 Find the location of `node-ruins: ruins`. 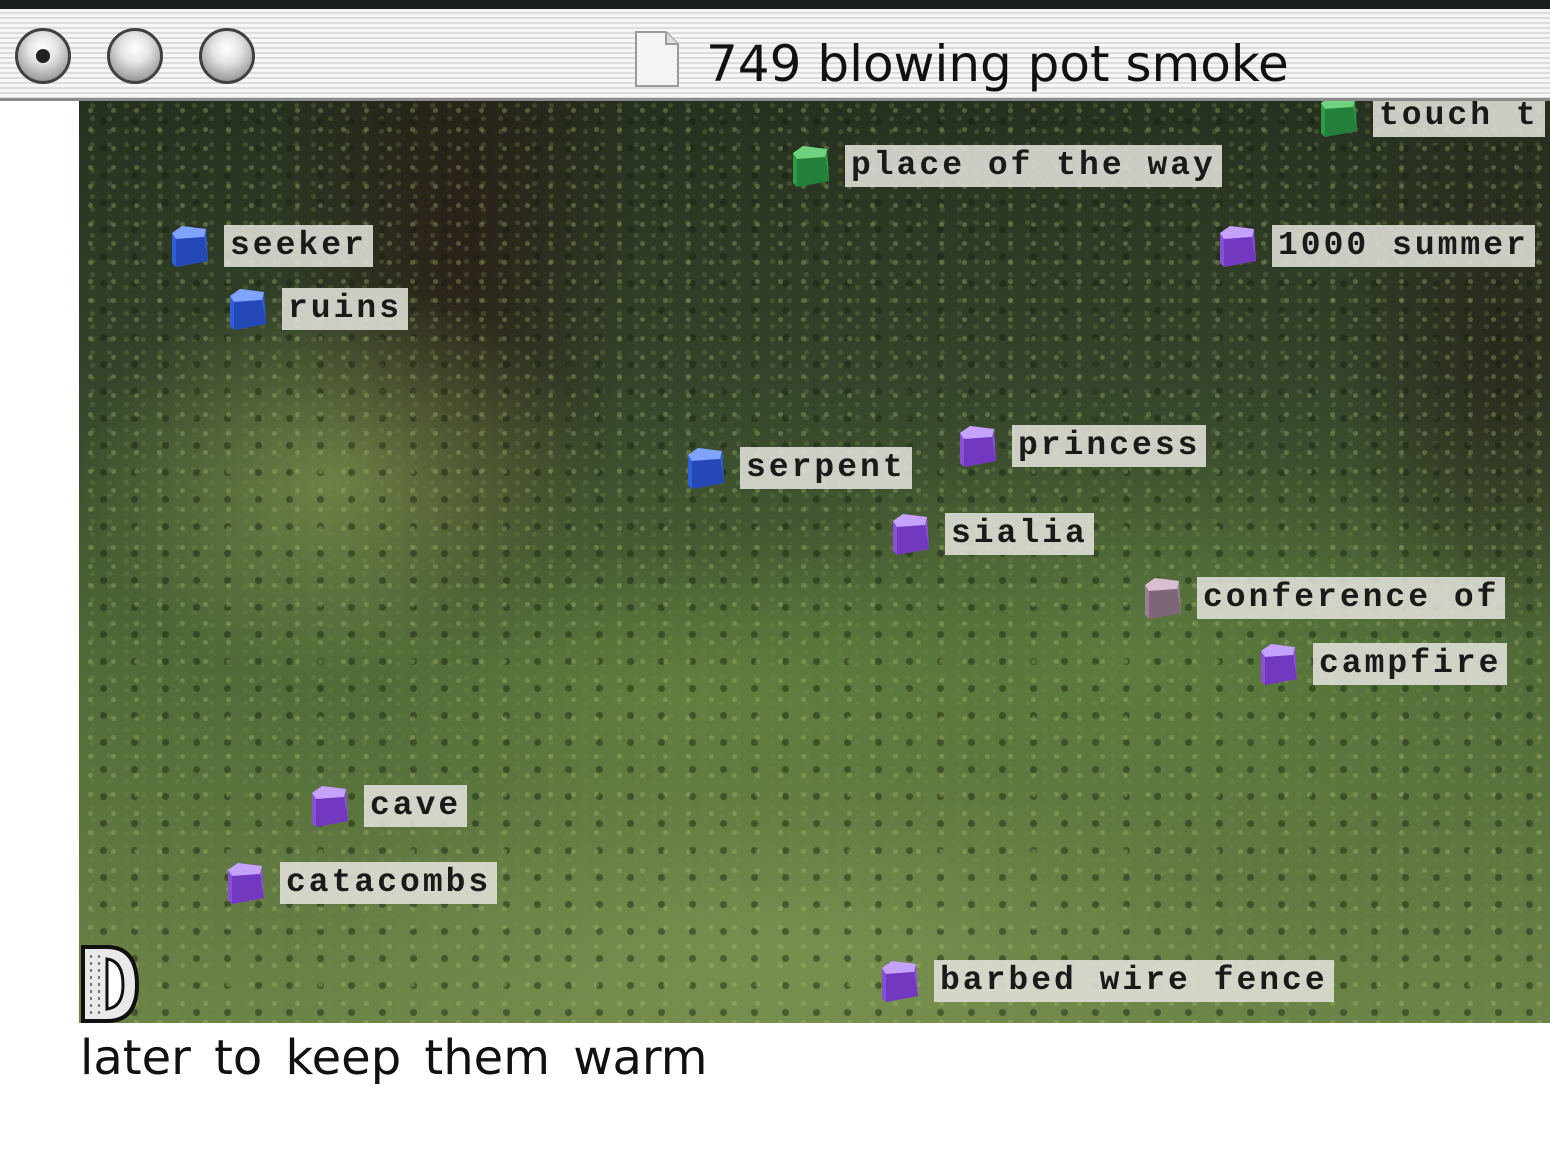

node-ruins: ruins is located at coordinates (317, 309).